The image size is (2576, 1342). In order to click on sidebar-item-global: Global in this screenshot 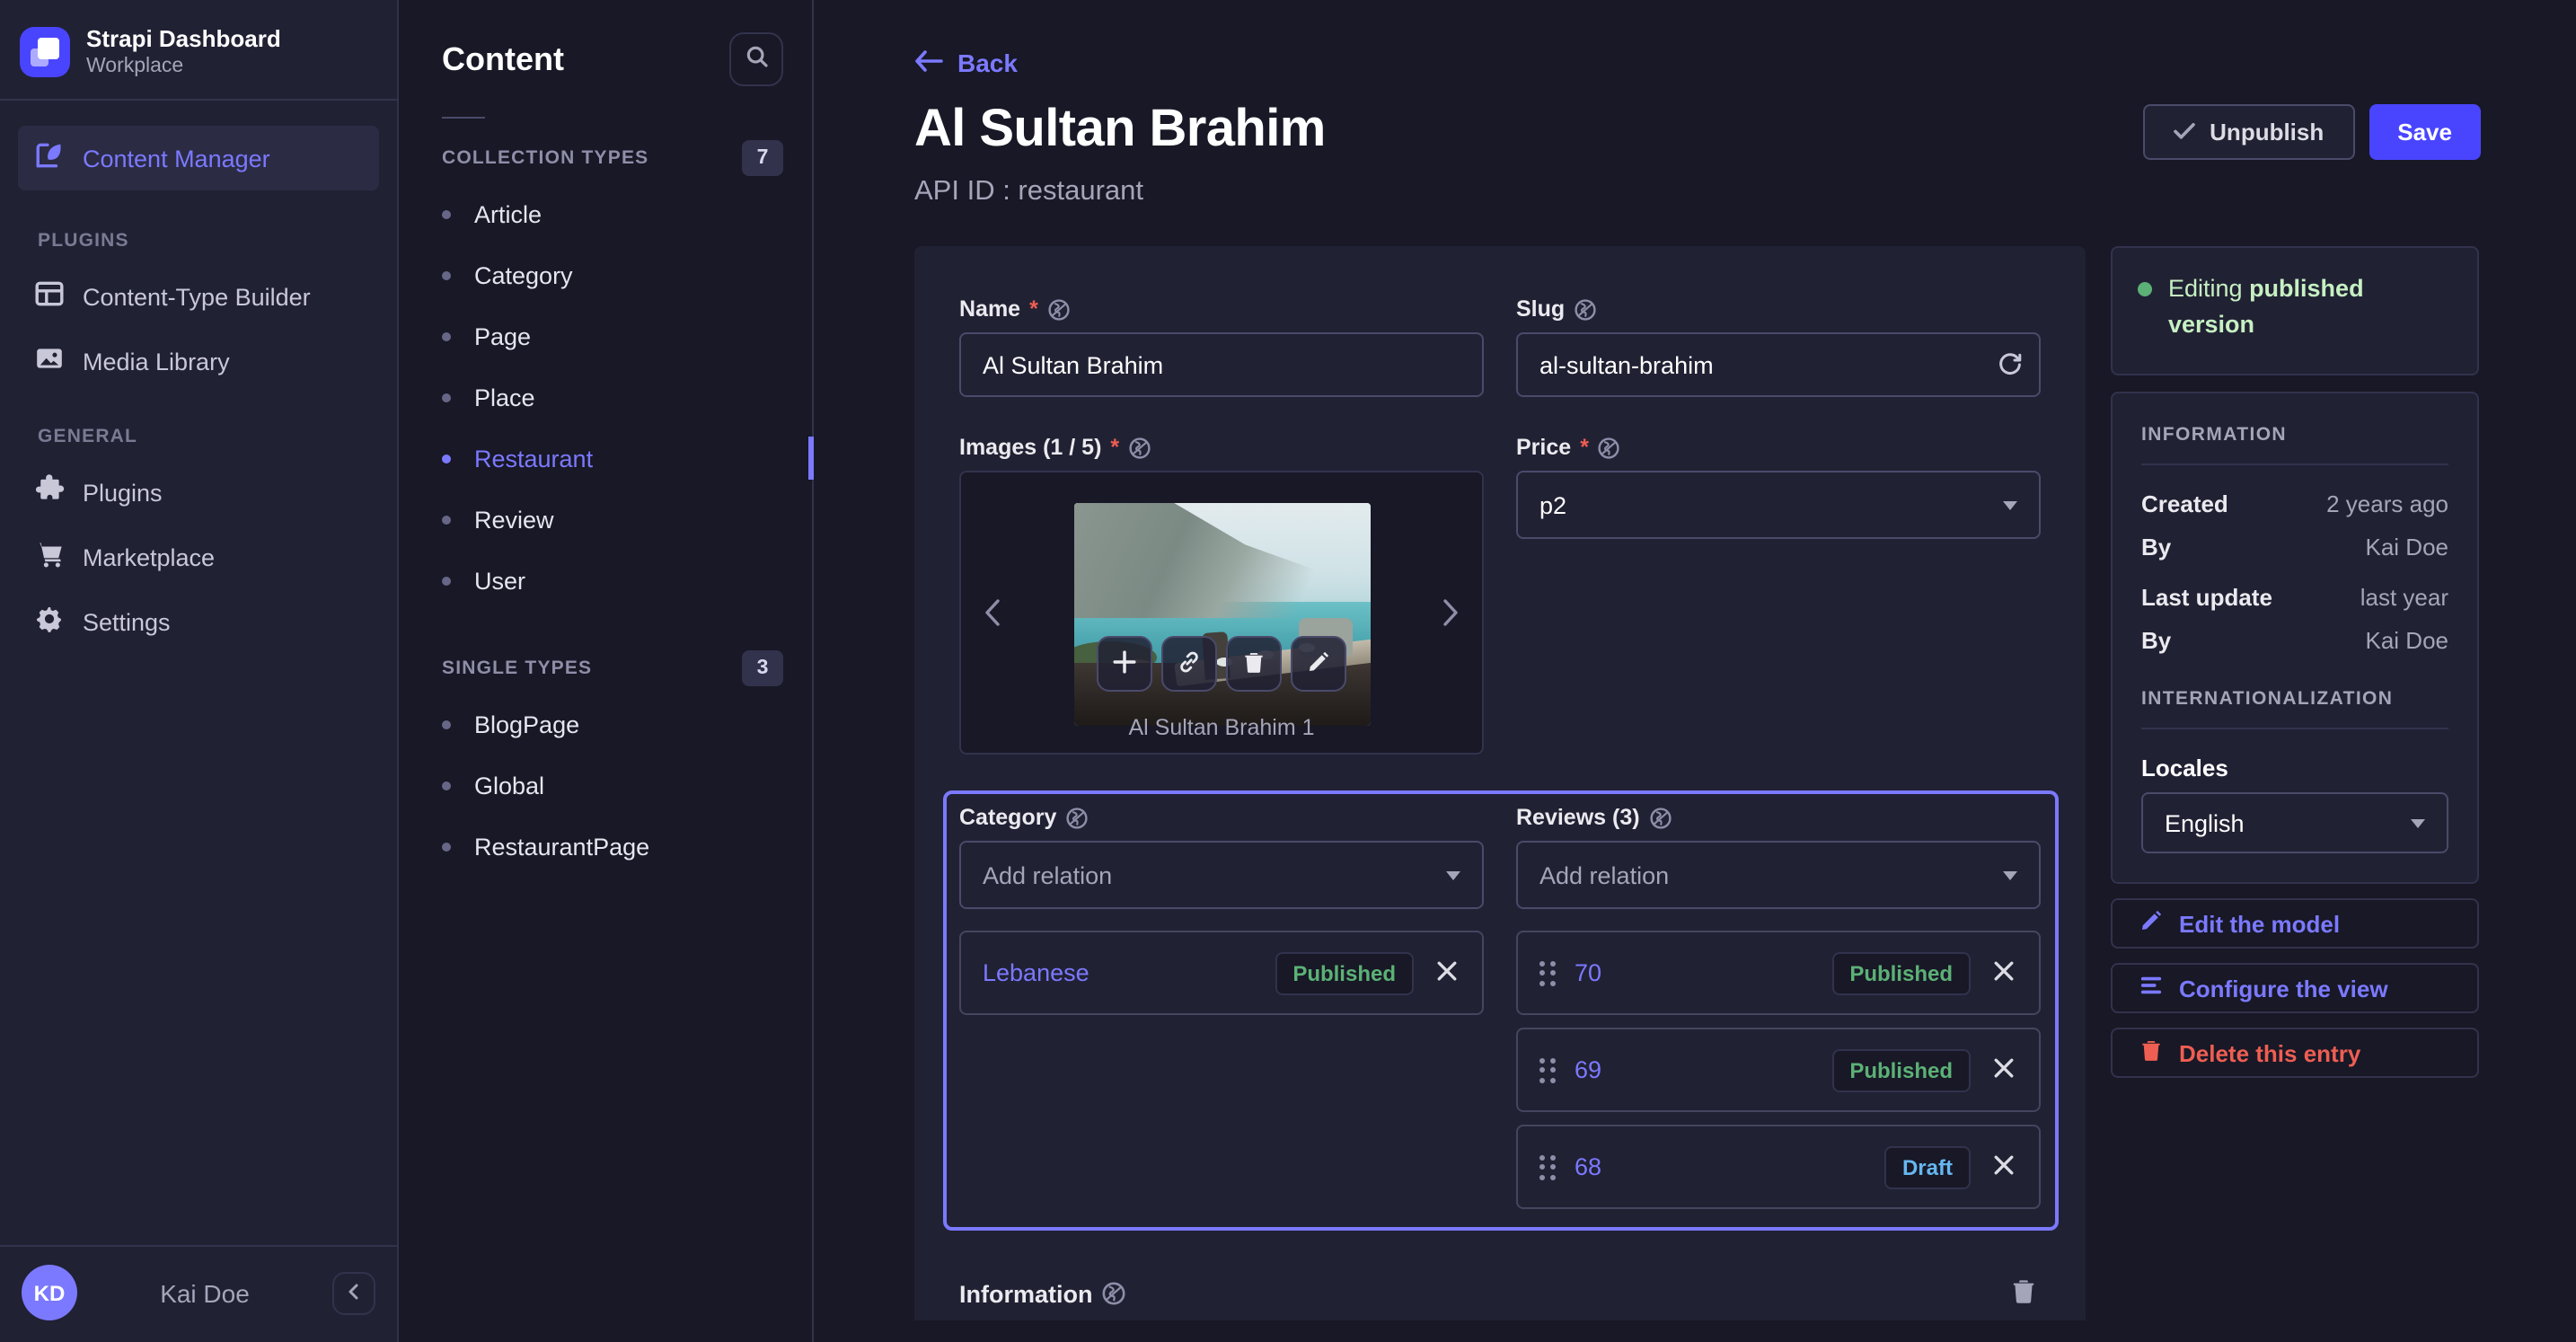, I will do `click(605, 785)`.